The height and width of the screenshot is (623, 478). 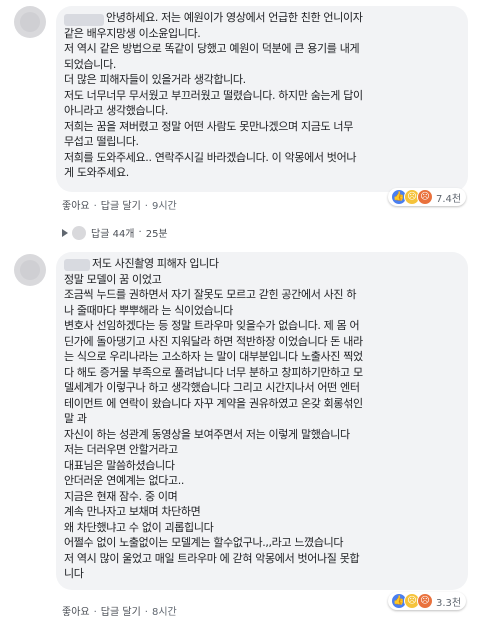 I want to click on replies-timestamp: 25분, so click(x=156, y=234).